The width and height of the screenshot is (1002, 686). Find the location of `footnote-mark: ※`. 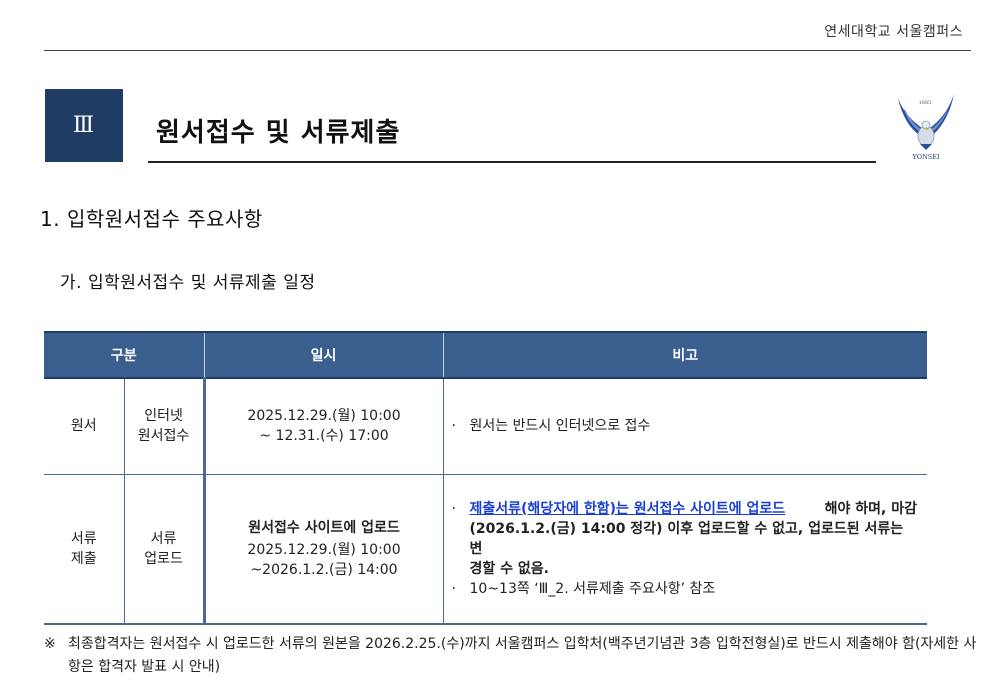

footnote-mark: ※ is located at coordinates (50, 644).